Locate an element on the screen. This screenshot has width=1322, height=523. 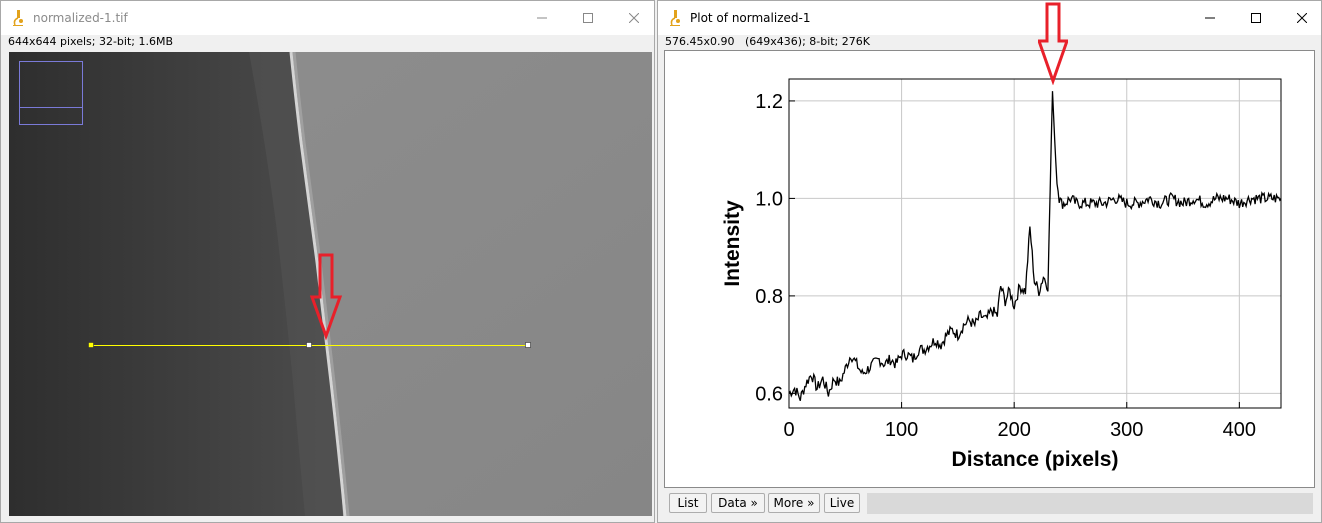
x-tick-label: 300 is located at coordinates (1126, 430).